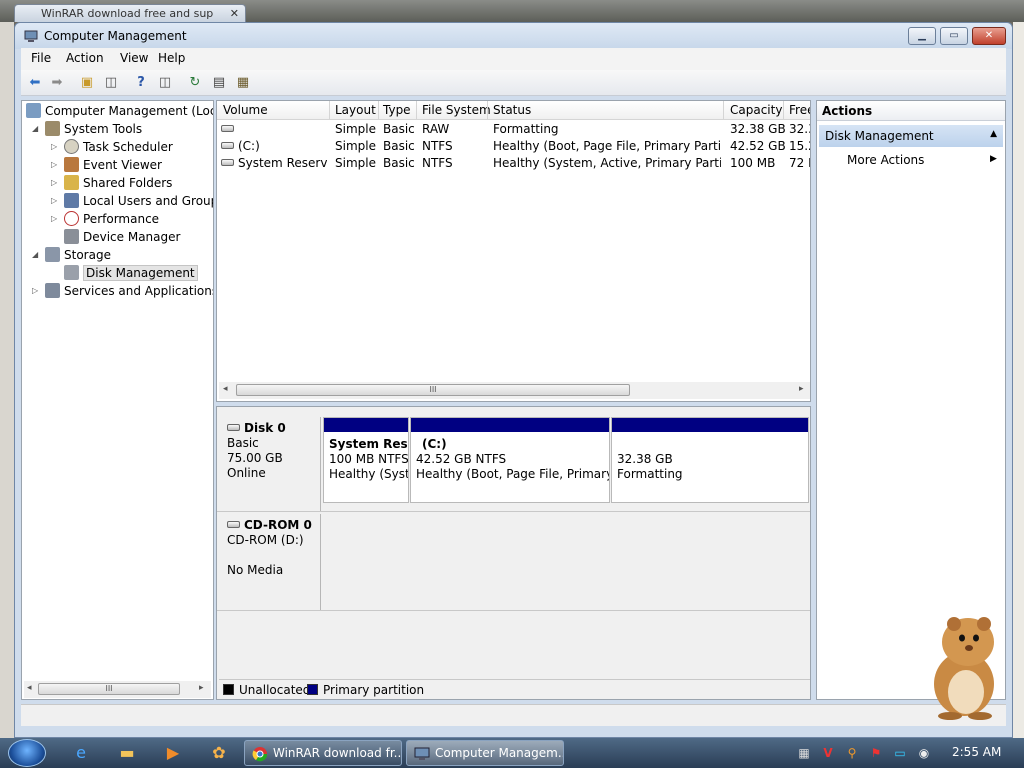  I want to click on paint-icon: ✿, so click(219, 753).